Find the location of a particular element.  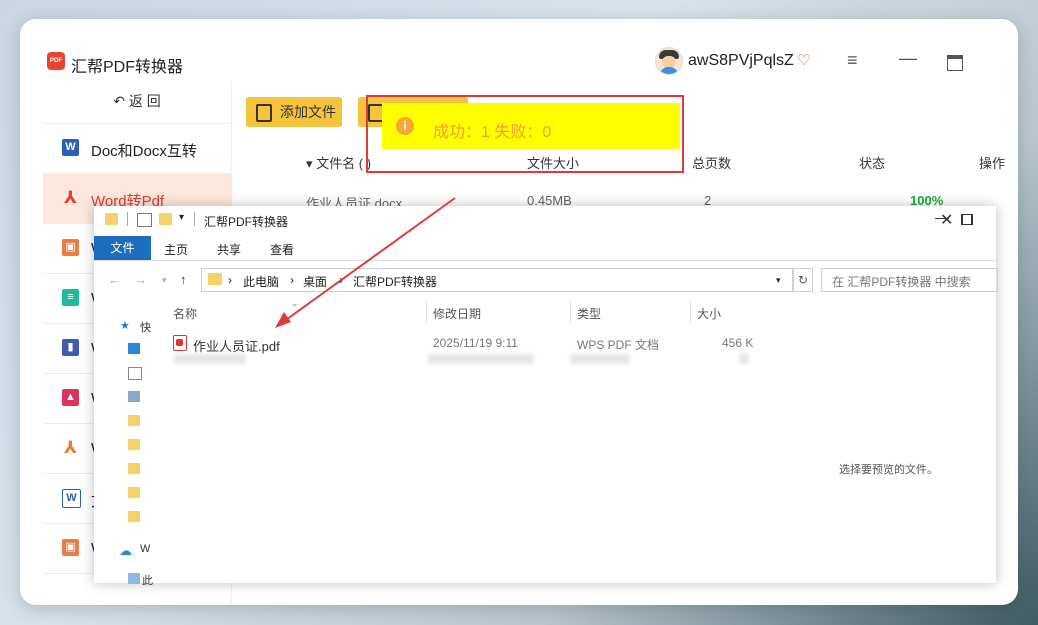

nav-this-pc: 此 is located at coordinates (147, 580).